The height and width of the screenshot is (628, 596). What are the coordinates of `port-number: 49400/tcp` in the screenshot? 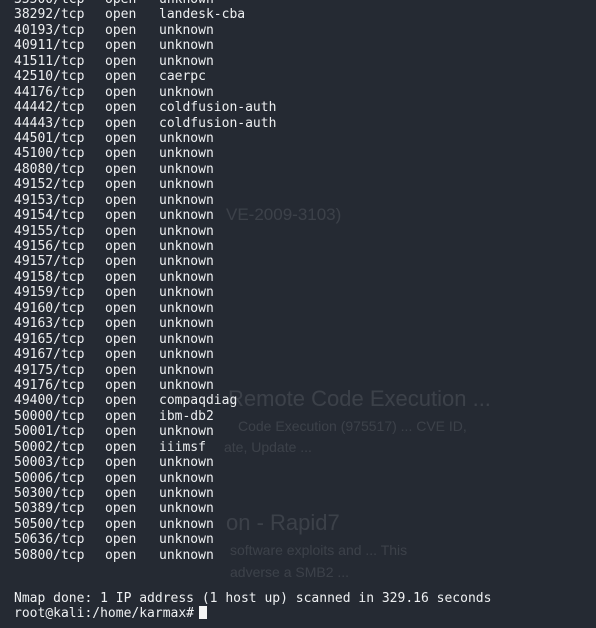 It's located at (49, 401).